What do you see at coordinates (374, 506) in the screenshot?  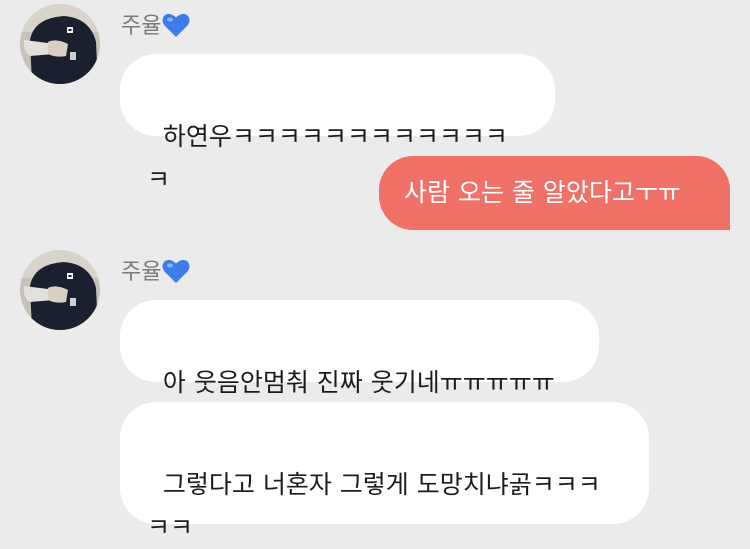 I see `message-text: 그렇다고 너혼자 그렇게 도망치냐곩ㅋㅋㅋㅋㅋ` at bounding box center [374, 506].